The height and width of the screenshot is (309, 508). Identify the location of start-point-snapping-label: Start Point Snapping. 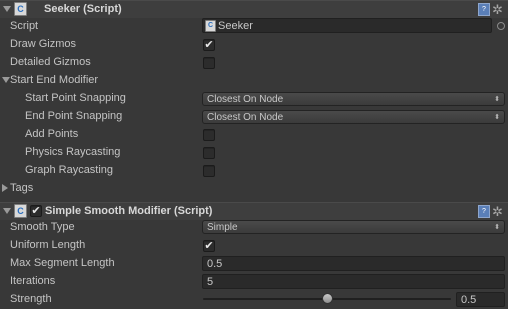
(75, 98).